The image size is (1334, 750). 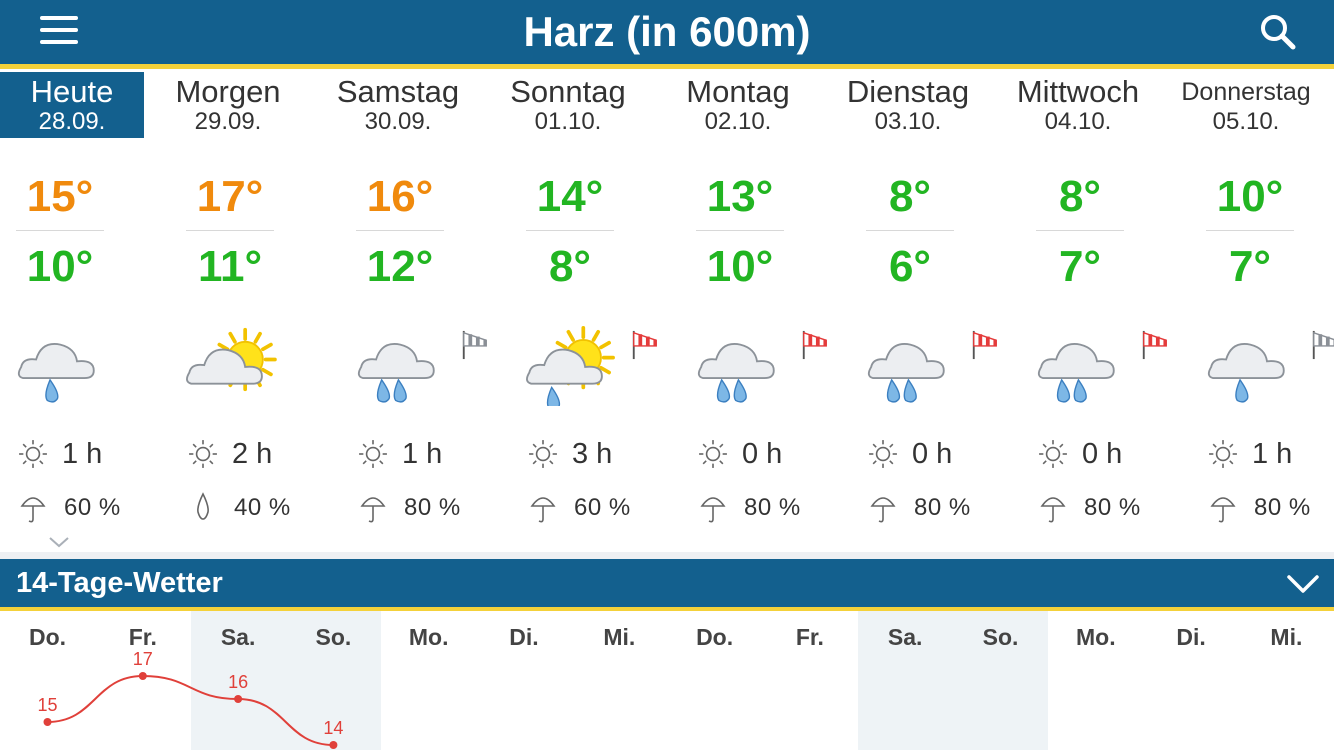 I want to click on section-divider, so click(x=667, y=555).